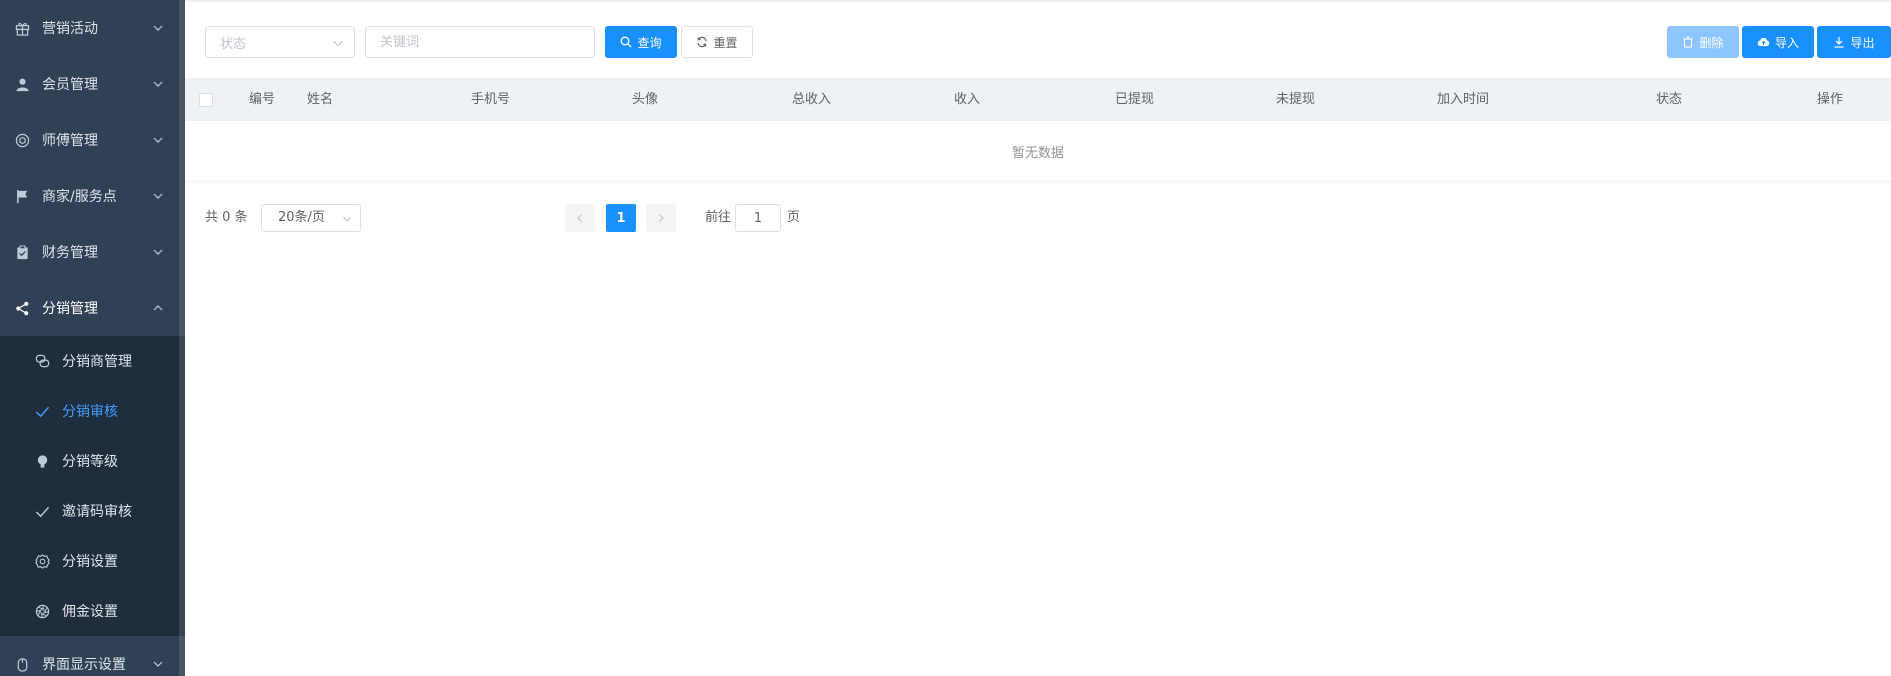 The height and width of the screenshot is (676, 1891). I want to click on trash-icon, so click(1688, 42).